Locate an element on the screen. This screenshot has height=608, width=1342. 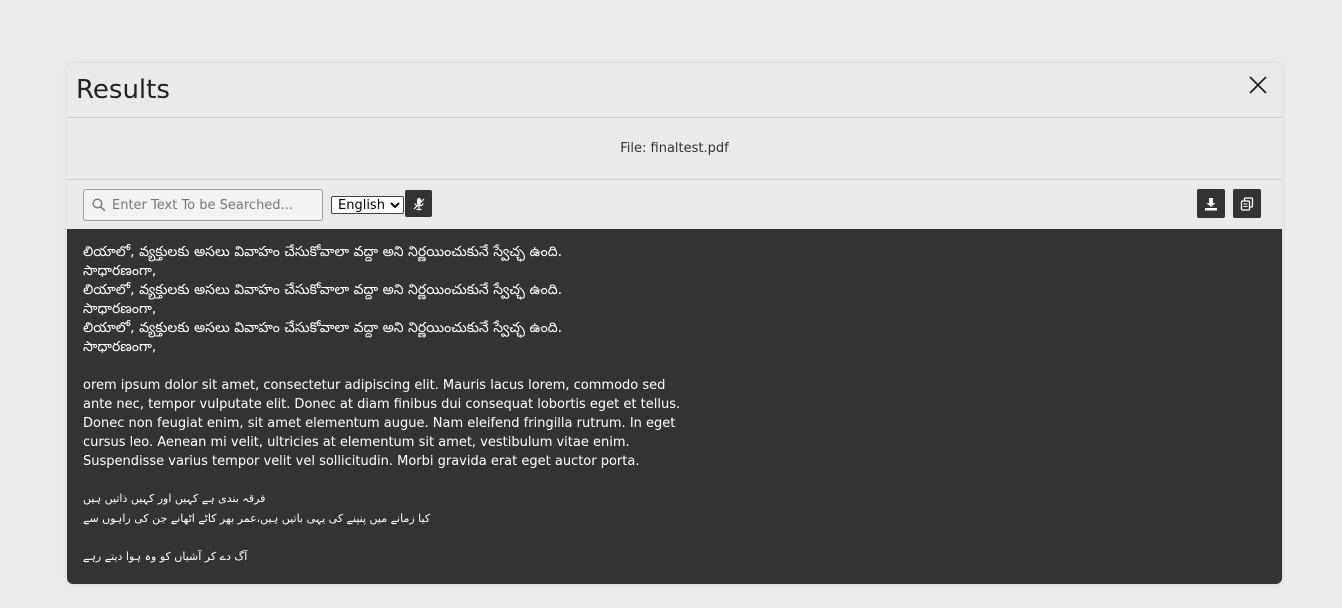
microphone-off-icon is located at coordinates (418, 203).